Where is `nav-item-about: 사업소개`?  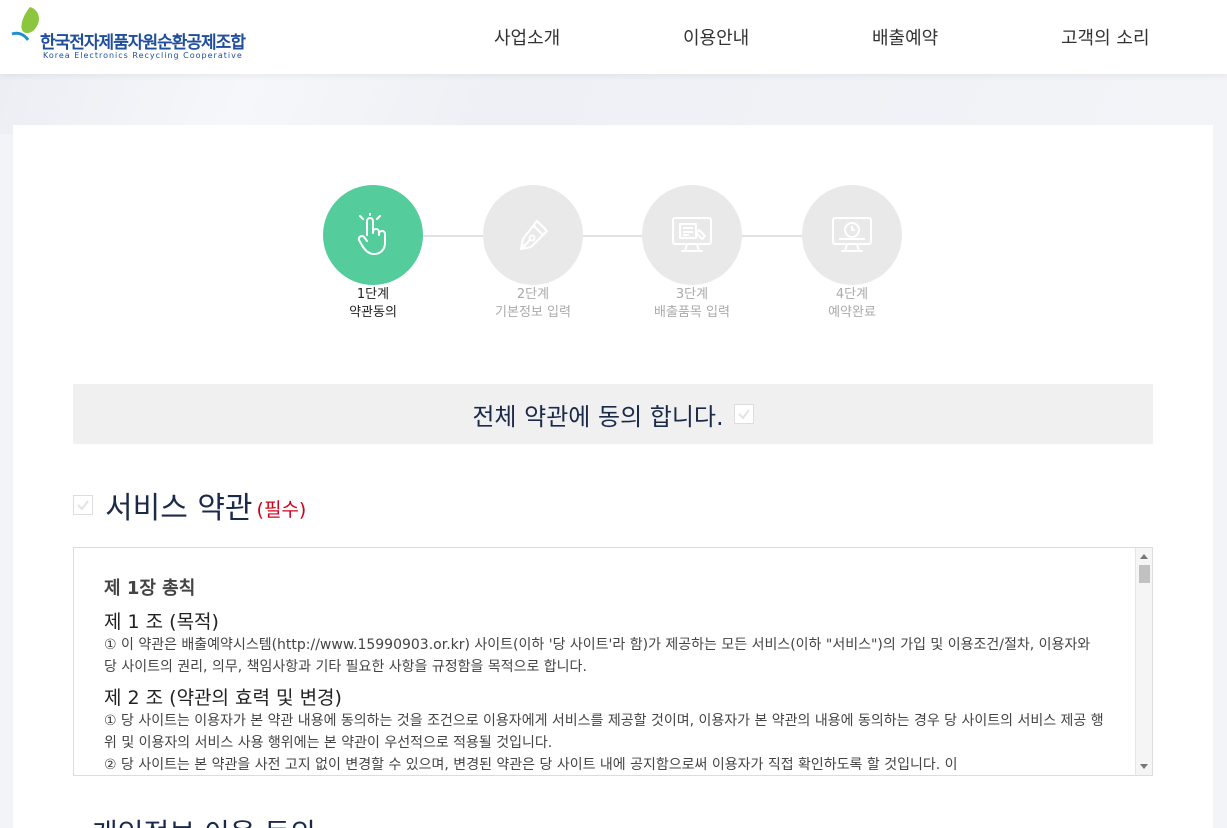
nav-item-about: 사업소개 is located at coordinates (527, 37).